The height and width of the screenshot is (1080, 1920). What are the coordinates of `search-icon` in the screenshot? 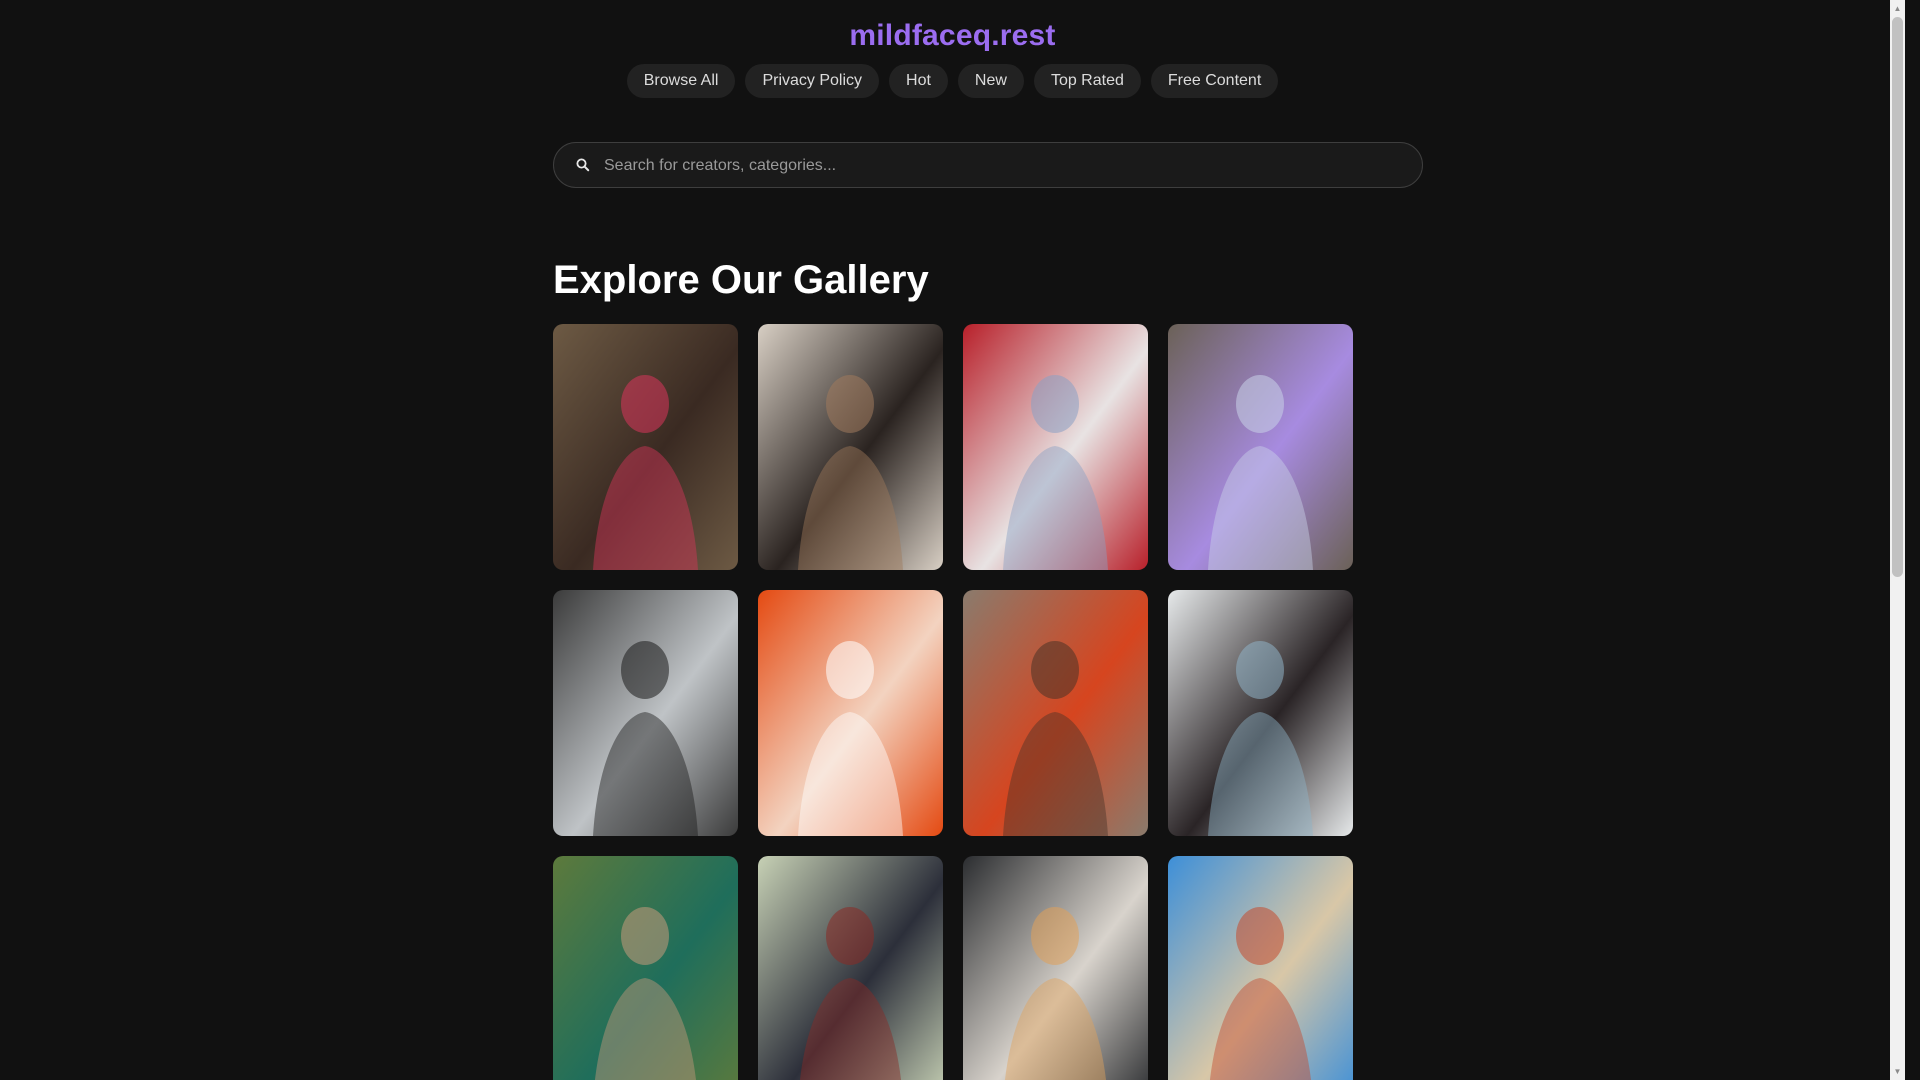 It's located at (583, 165).